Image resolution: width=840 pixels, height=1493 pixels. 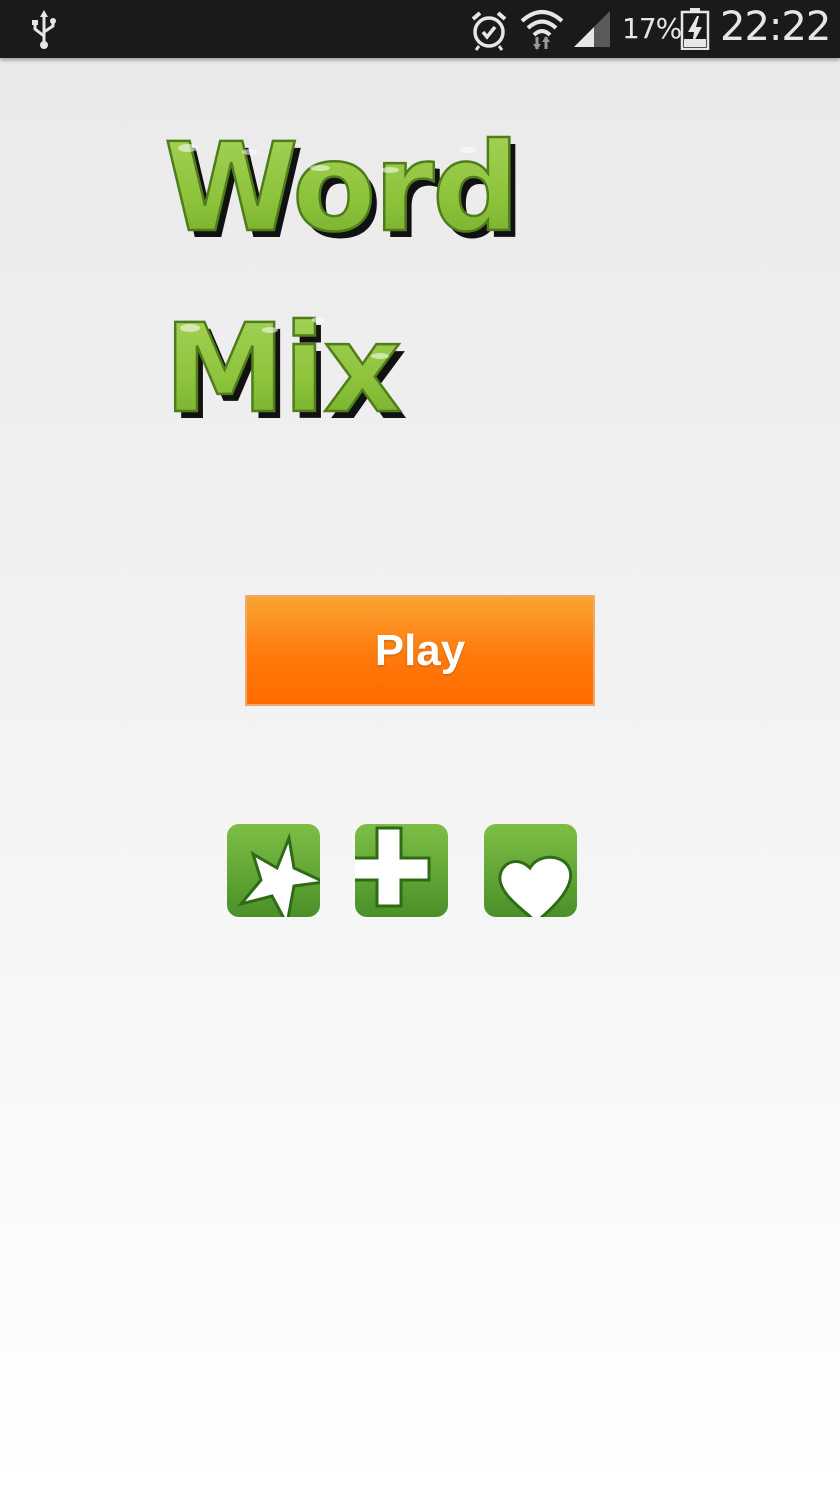 I want to click on heart-icon, so click(x=530, y=870).